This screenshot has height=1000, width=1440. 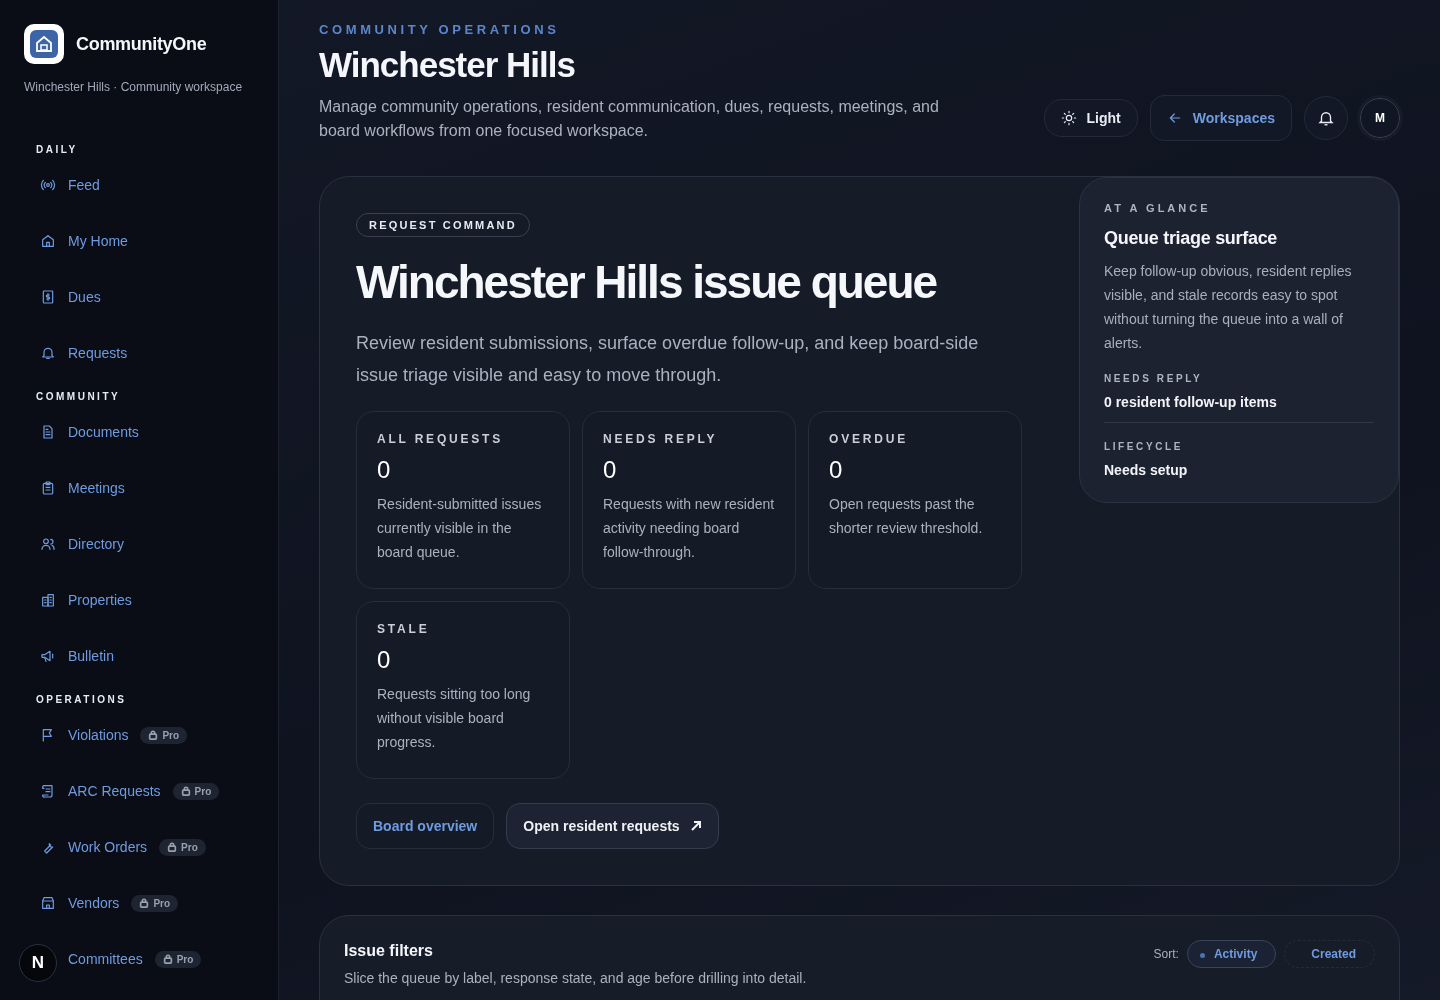 What do you see at coordinates (82, 544) in the screenshot?
I see `sidebar-item: Directory` at bounding box center [82, 544].